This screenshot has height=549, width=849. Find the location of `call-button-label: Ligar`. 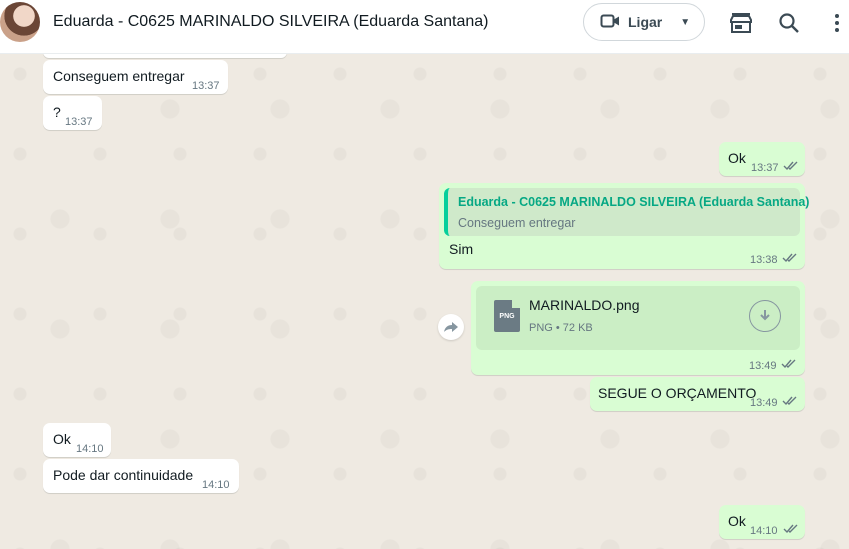

call-button-label: Ligar is located at coordinates (645, 22).